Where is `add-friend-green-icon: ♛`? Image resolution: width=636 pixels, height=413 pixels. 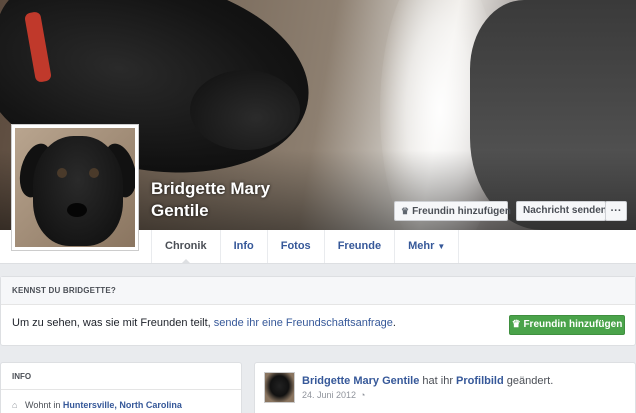
add-friend-green-icon: ♛ is located at coordinates (517, 324).